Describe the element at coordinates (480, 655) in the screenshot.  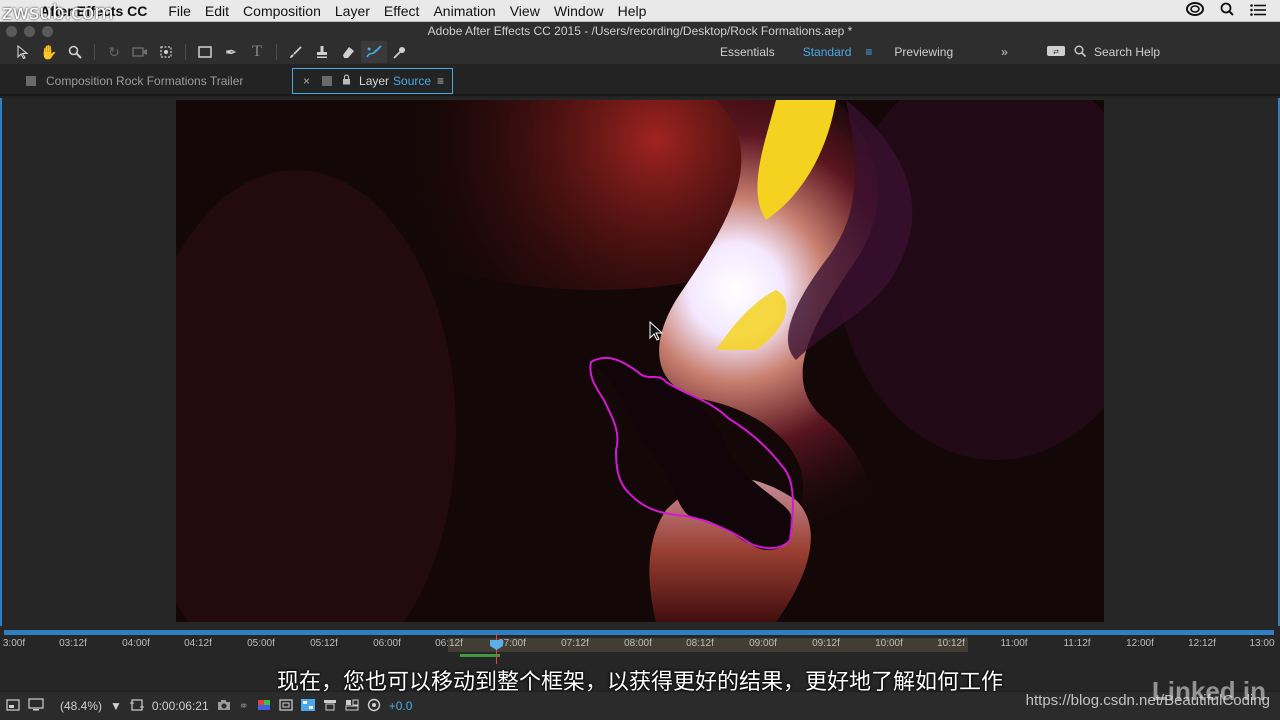
I see `propagation-cache-bar` at that location.